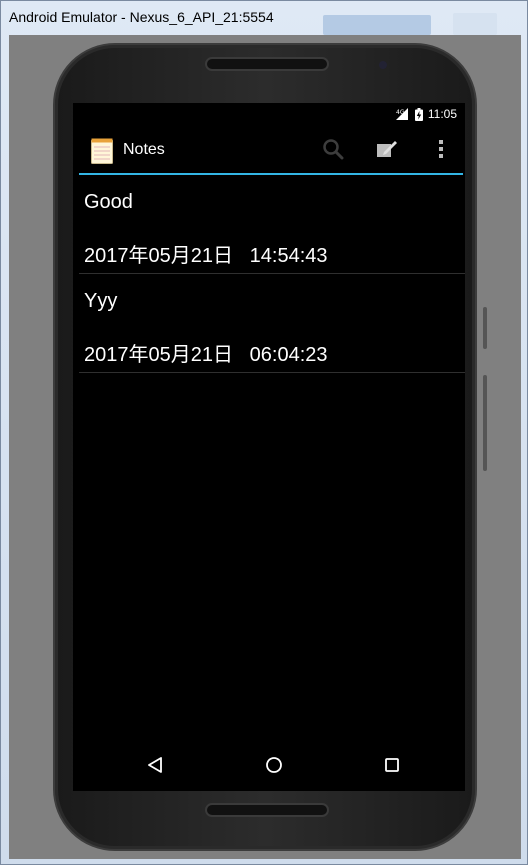  What do you see at coordinates (269, 115) in the screenshot?
I see `status-bar: 4G 11:05` at bounding box center [269, 115].